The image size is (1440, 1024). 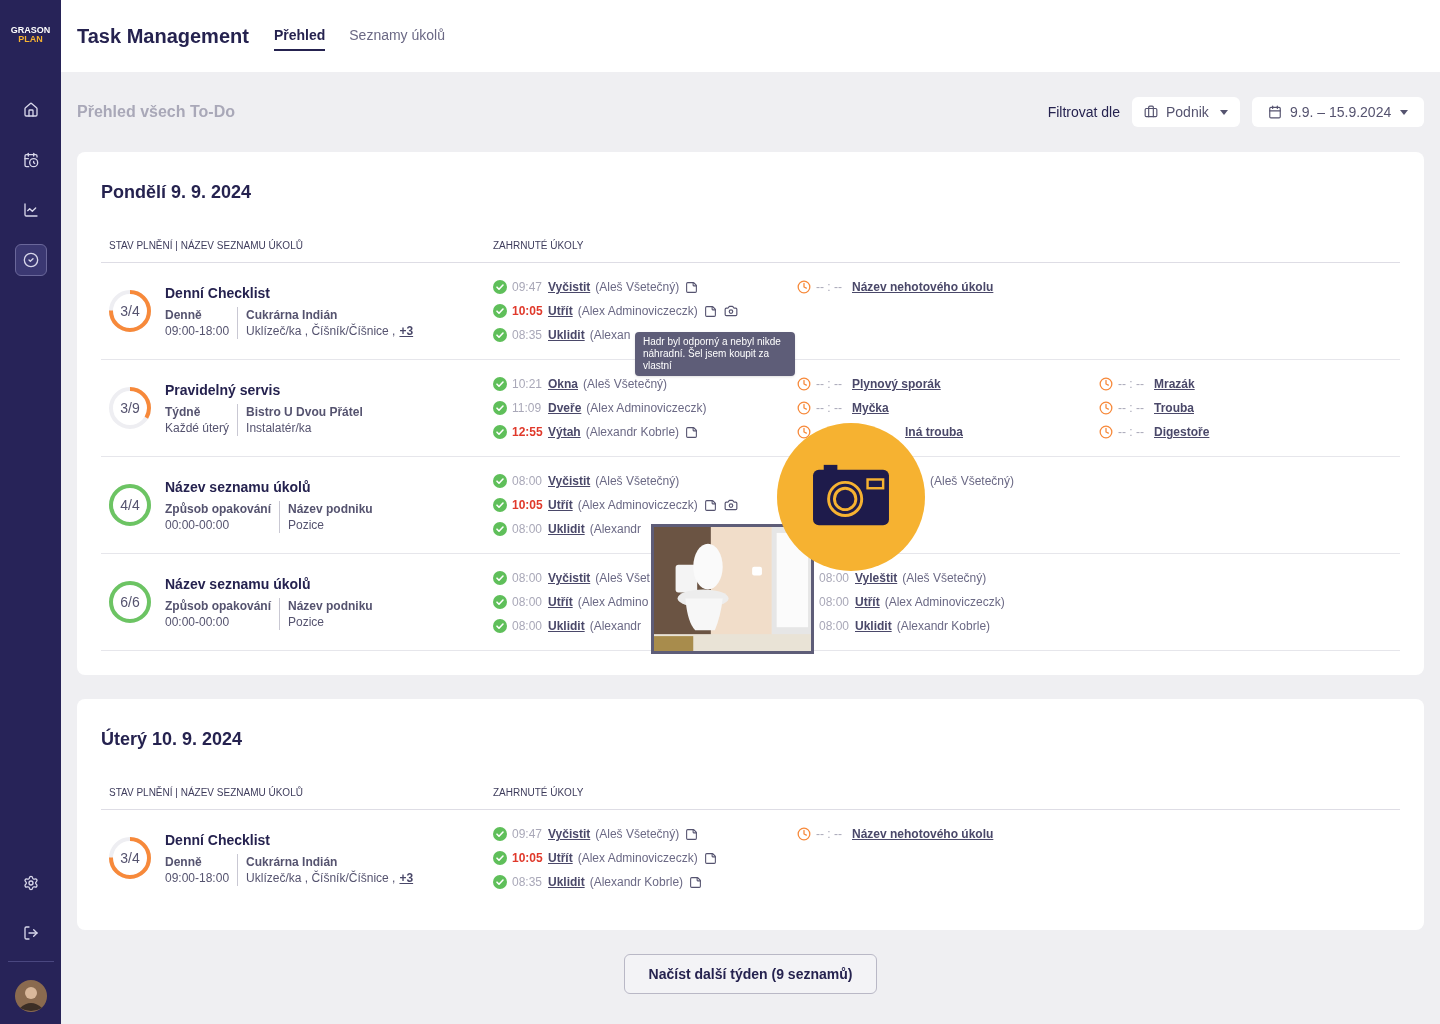 What do you see at coordinates (1174, 384) in the screenshot?
I see `task-link: Mrazák` at bounding box center [1174, 384].